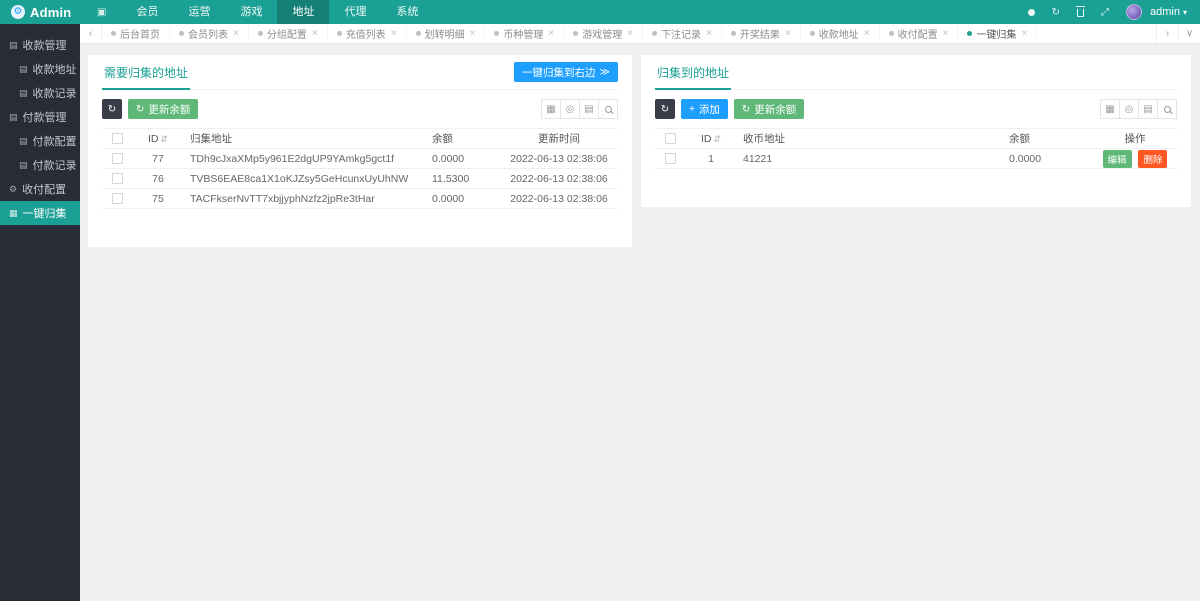 The image size is (1200, 601). What do you see at coordinates (446, 33) in the screenshot?
I see `tab-transfer-detail: 划转明细 ×` at bounding box center [446, 33].